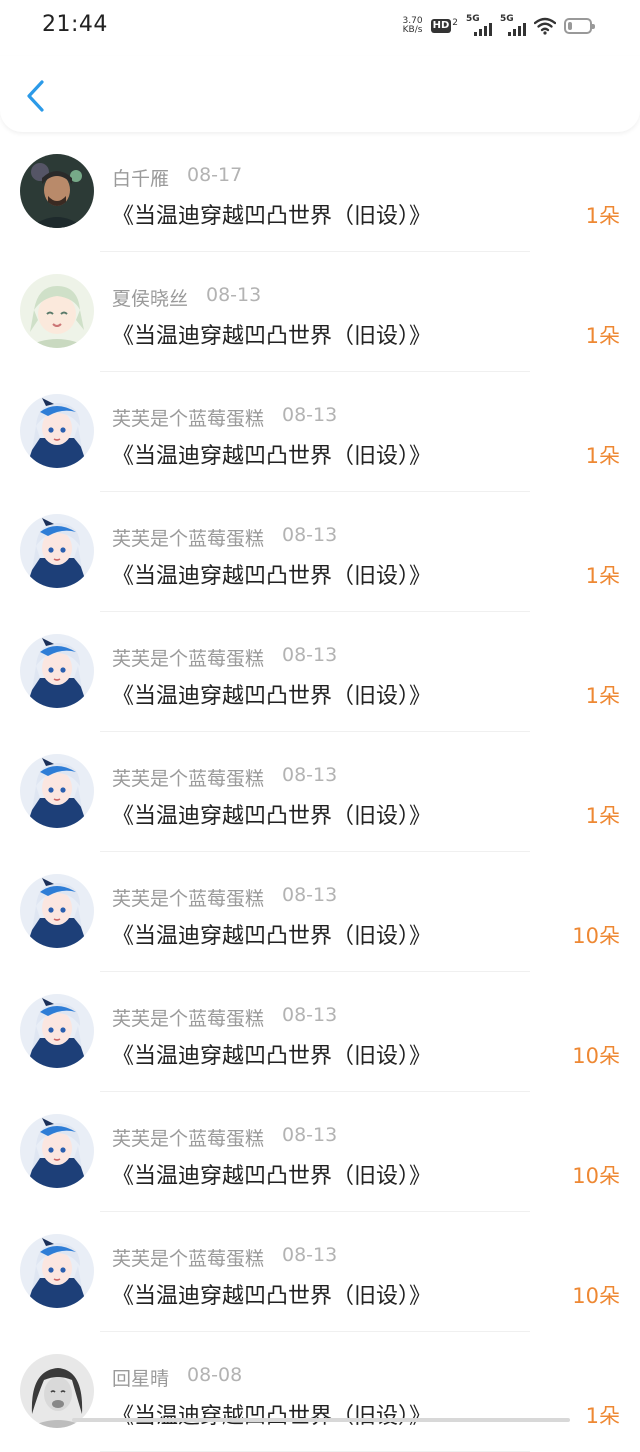 Image resolution: width=640 pixels, height=1452 pixels. Describe the element at coordinates (214, 175) in the screenshot. I see `record-date: 08-17` at that location.